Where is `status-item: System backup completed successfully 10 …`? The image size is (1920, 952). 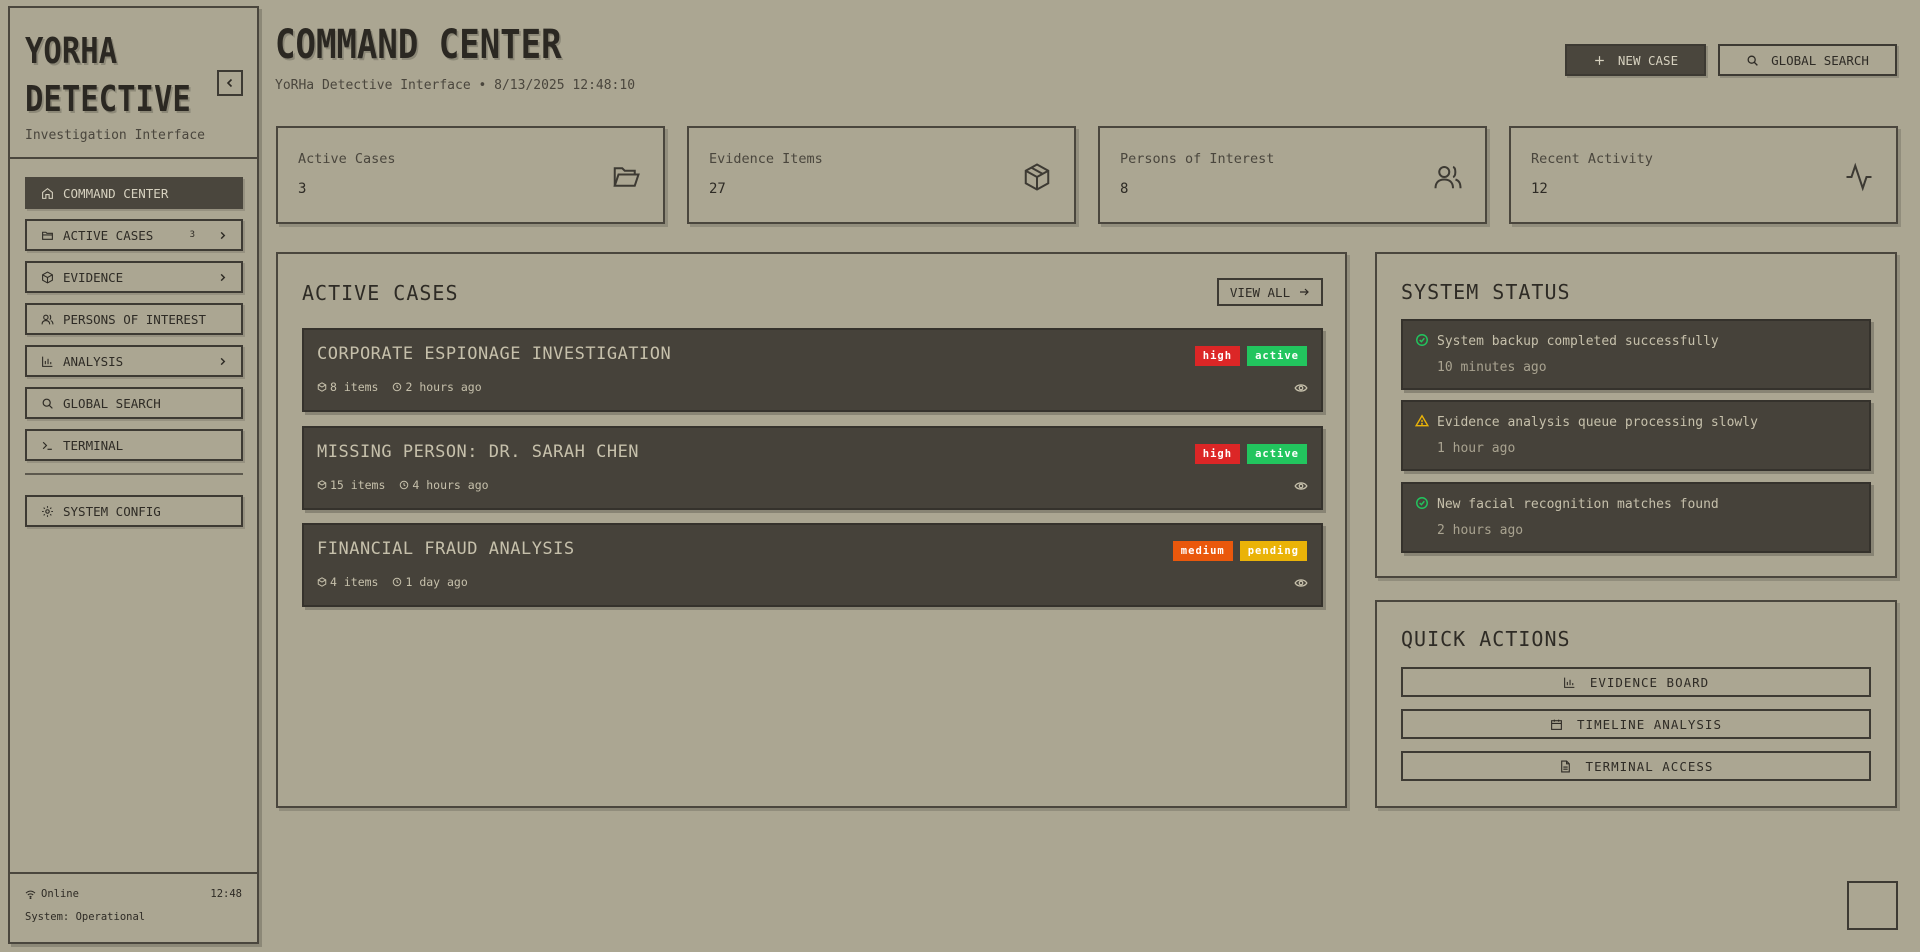
status-item: System backup completed successfully 10 … is located at coordinates (1636, 354).